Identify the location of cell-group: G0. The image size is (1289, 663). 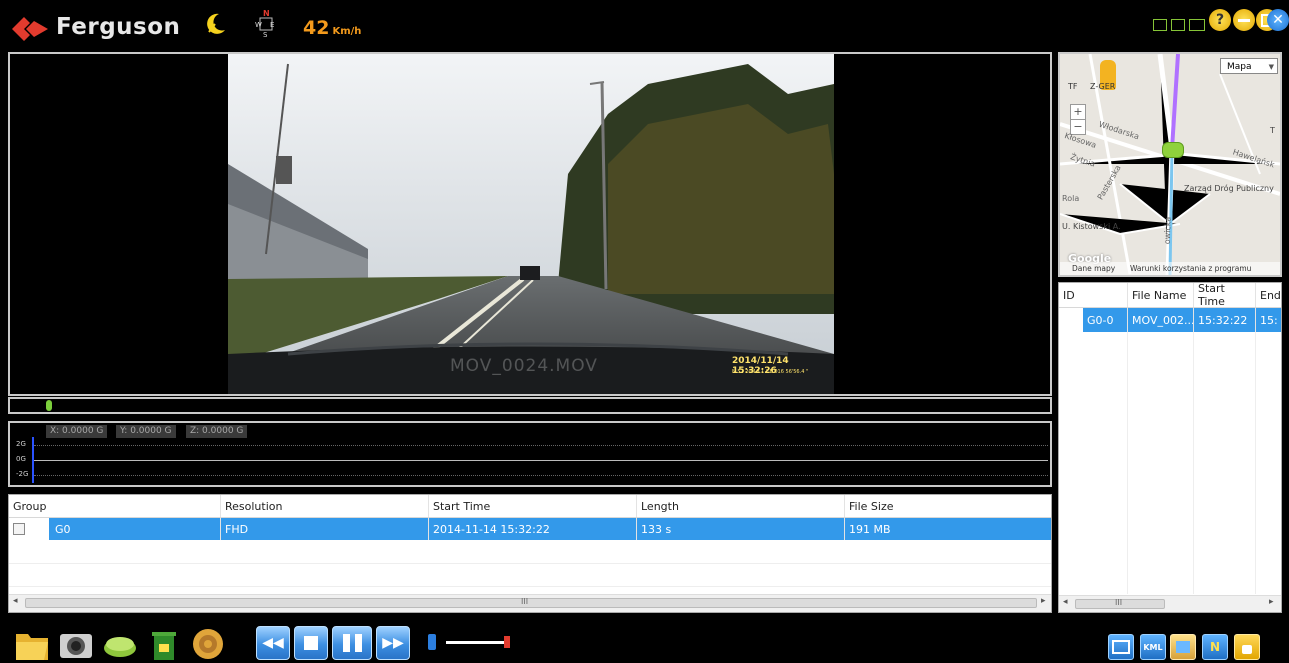
(134, 529).